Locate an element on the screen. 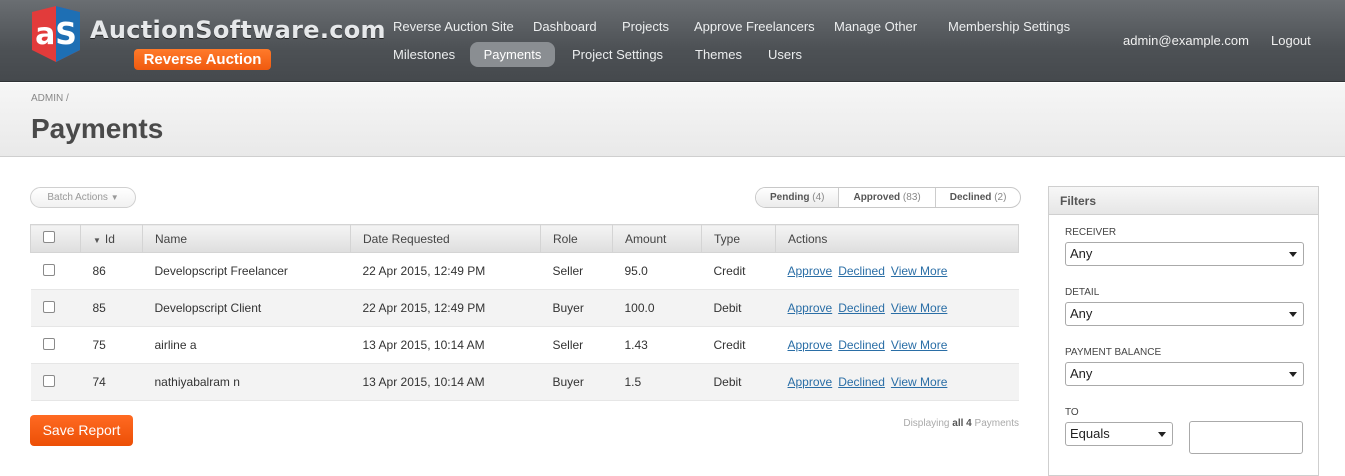 Image resolution: width=1345 pixels, height=476 pixels. nav-milestones: Milestones is located at coordinates (424, 54).